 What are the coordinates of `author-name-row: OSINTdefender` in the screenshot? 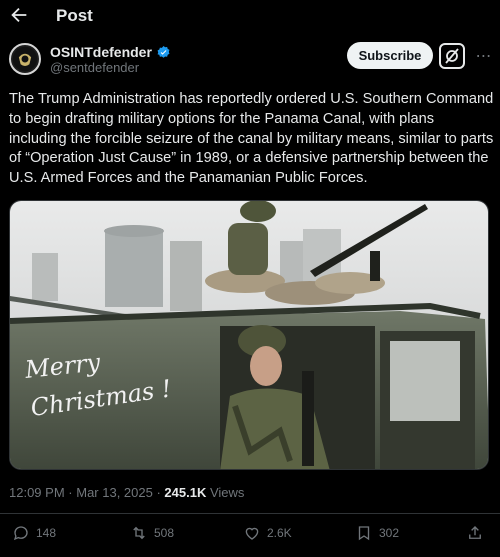 It's located at (110, 52).